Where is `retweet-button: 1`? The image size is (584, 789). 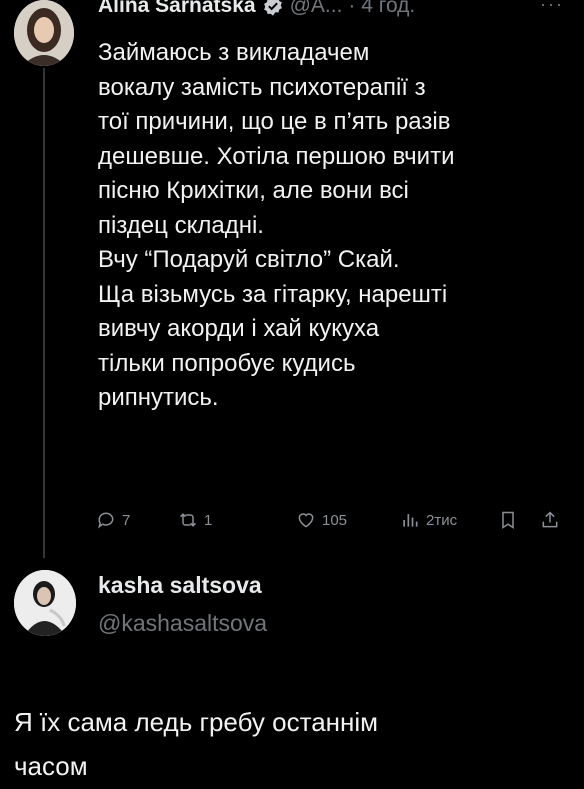 retweet-button: 1 is located at coordinates (195, 520).